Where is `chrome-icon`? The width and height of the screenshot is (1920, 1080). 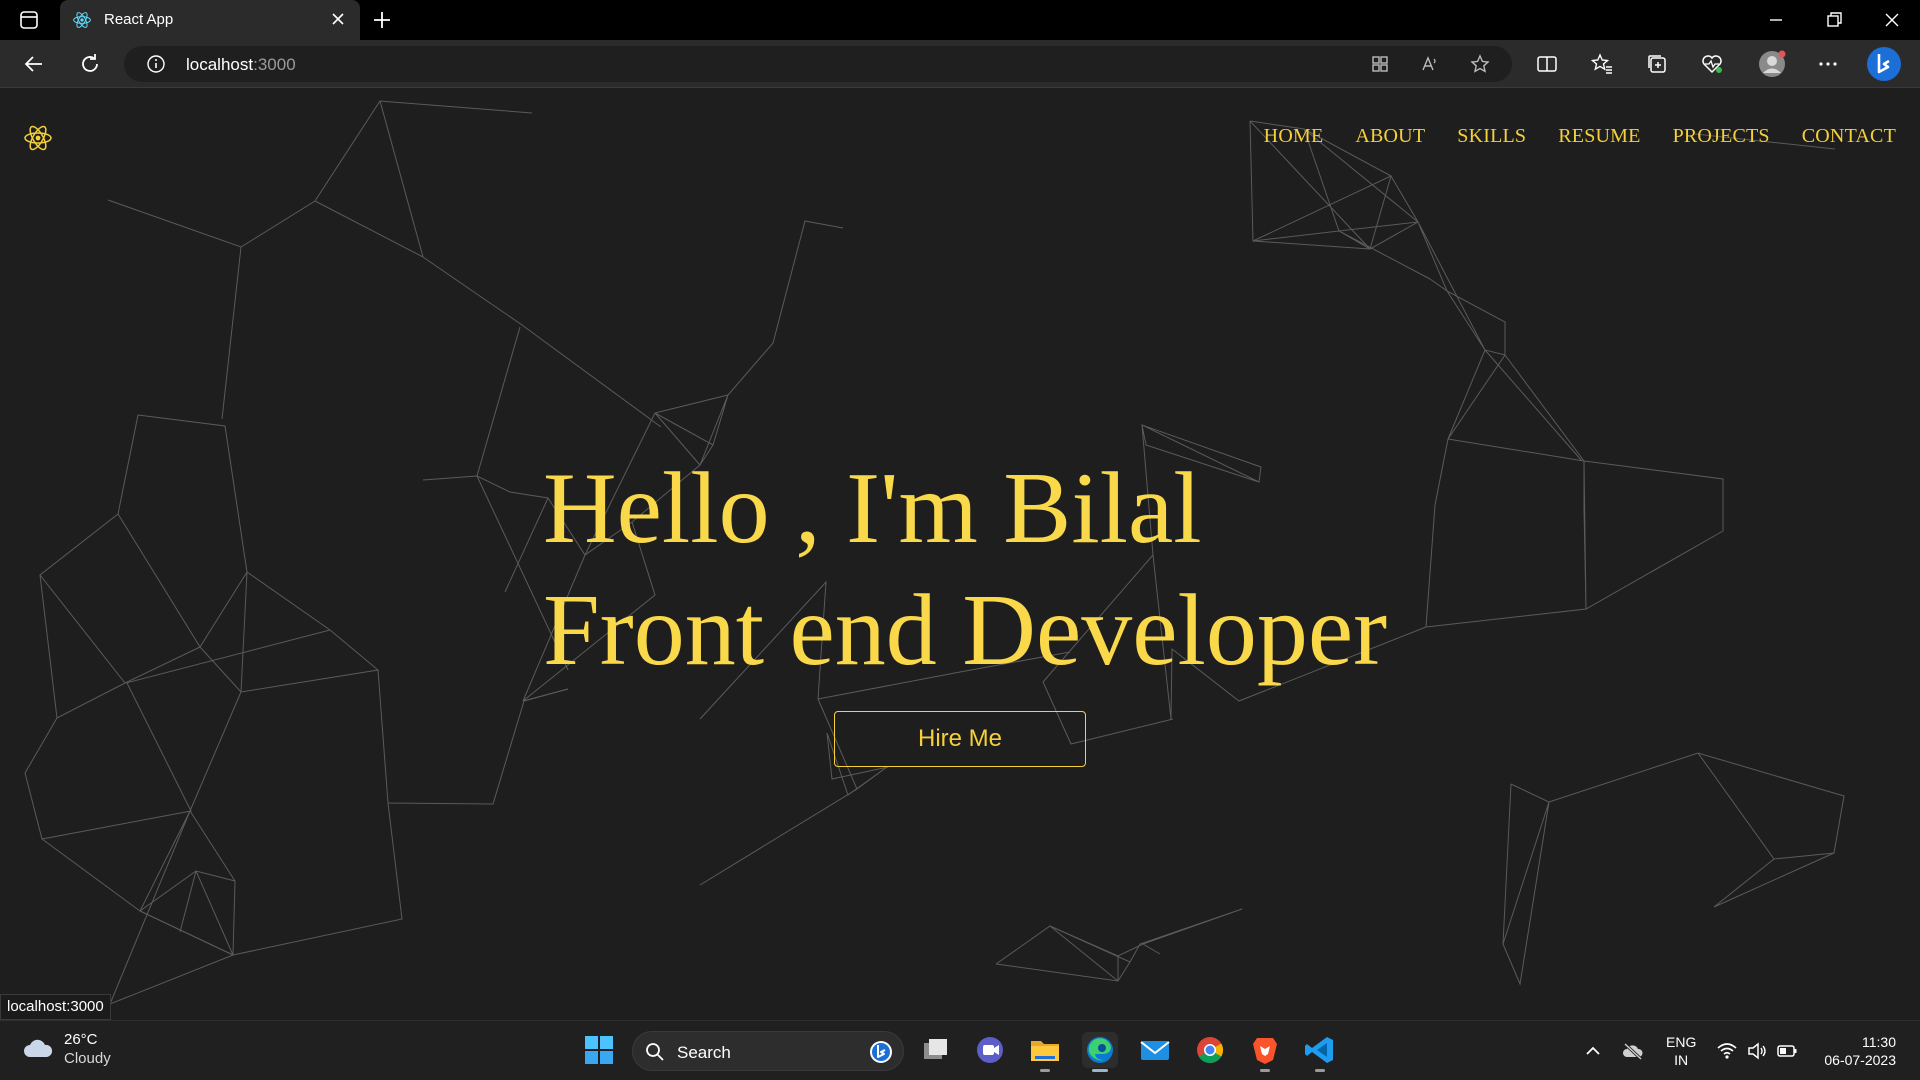
chrome-icon is located at coordinates (1210, 1050).